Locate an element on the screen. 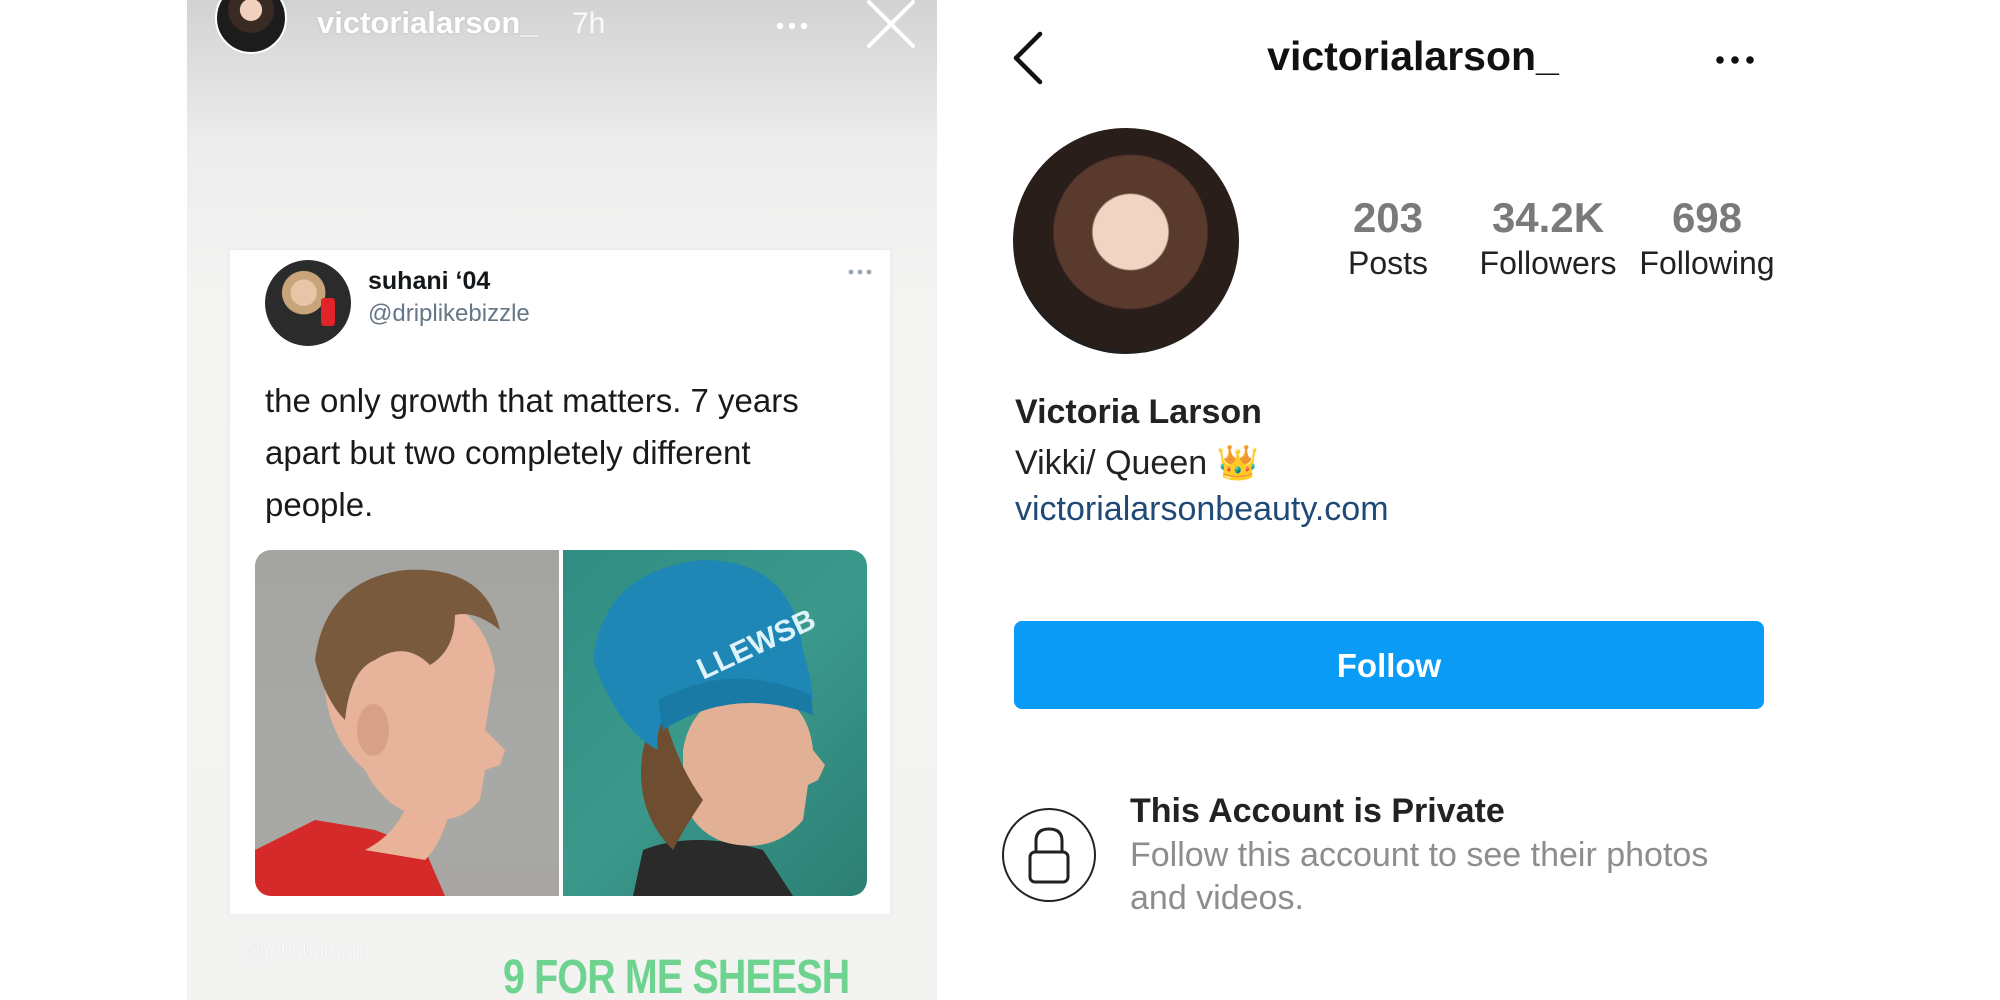  lock-icon is located at coordinates (1049, 855).